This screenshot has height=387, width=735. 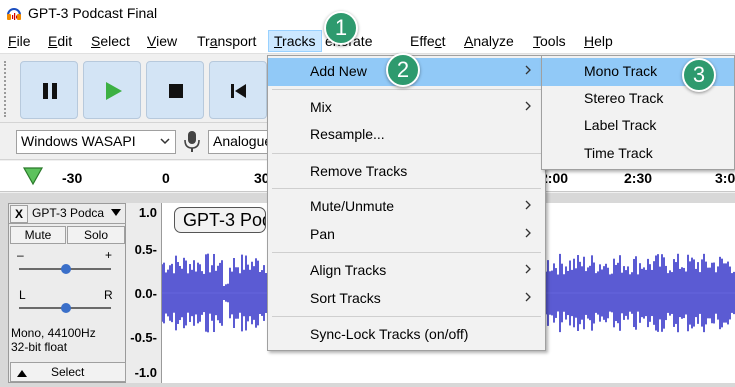 I want to click on menu-item-label: Mute/Unmute, so click(x=352, y=206).